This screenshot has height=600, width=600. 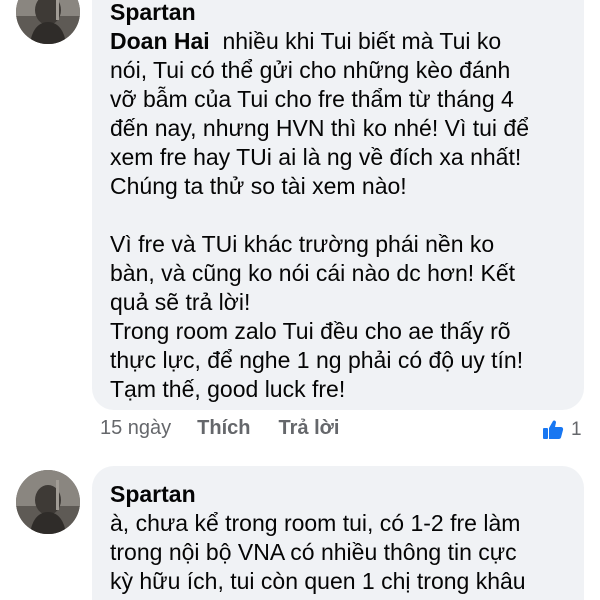 What do you see at coordinates (309, 428) in the screenshot?
I see `reply-button: Trả lời` at bounding box center [309, 428].